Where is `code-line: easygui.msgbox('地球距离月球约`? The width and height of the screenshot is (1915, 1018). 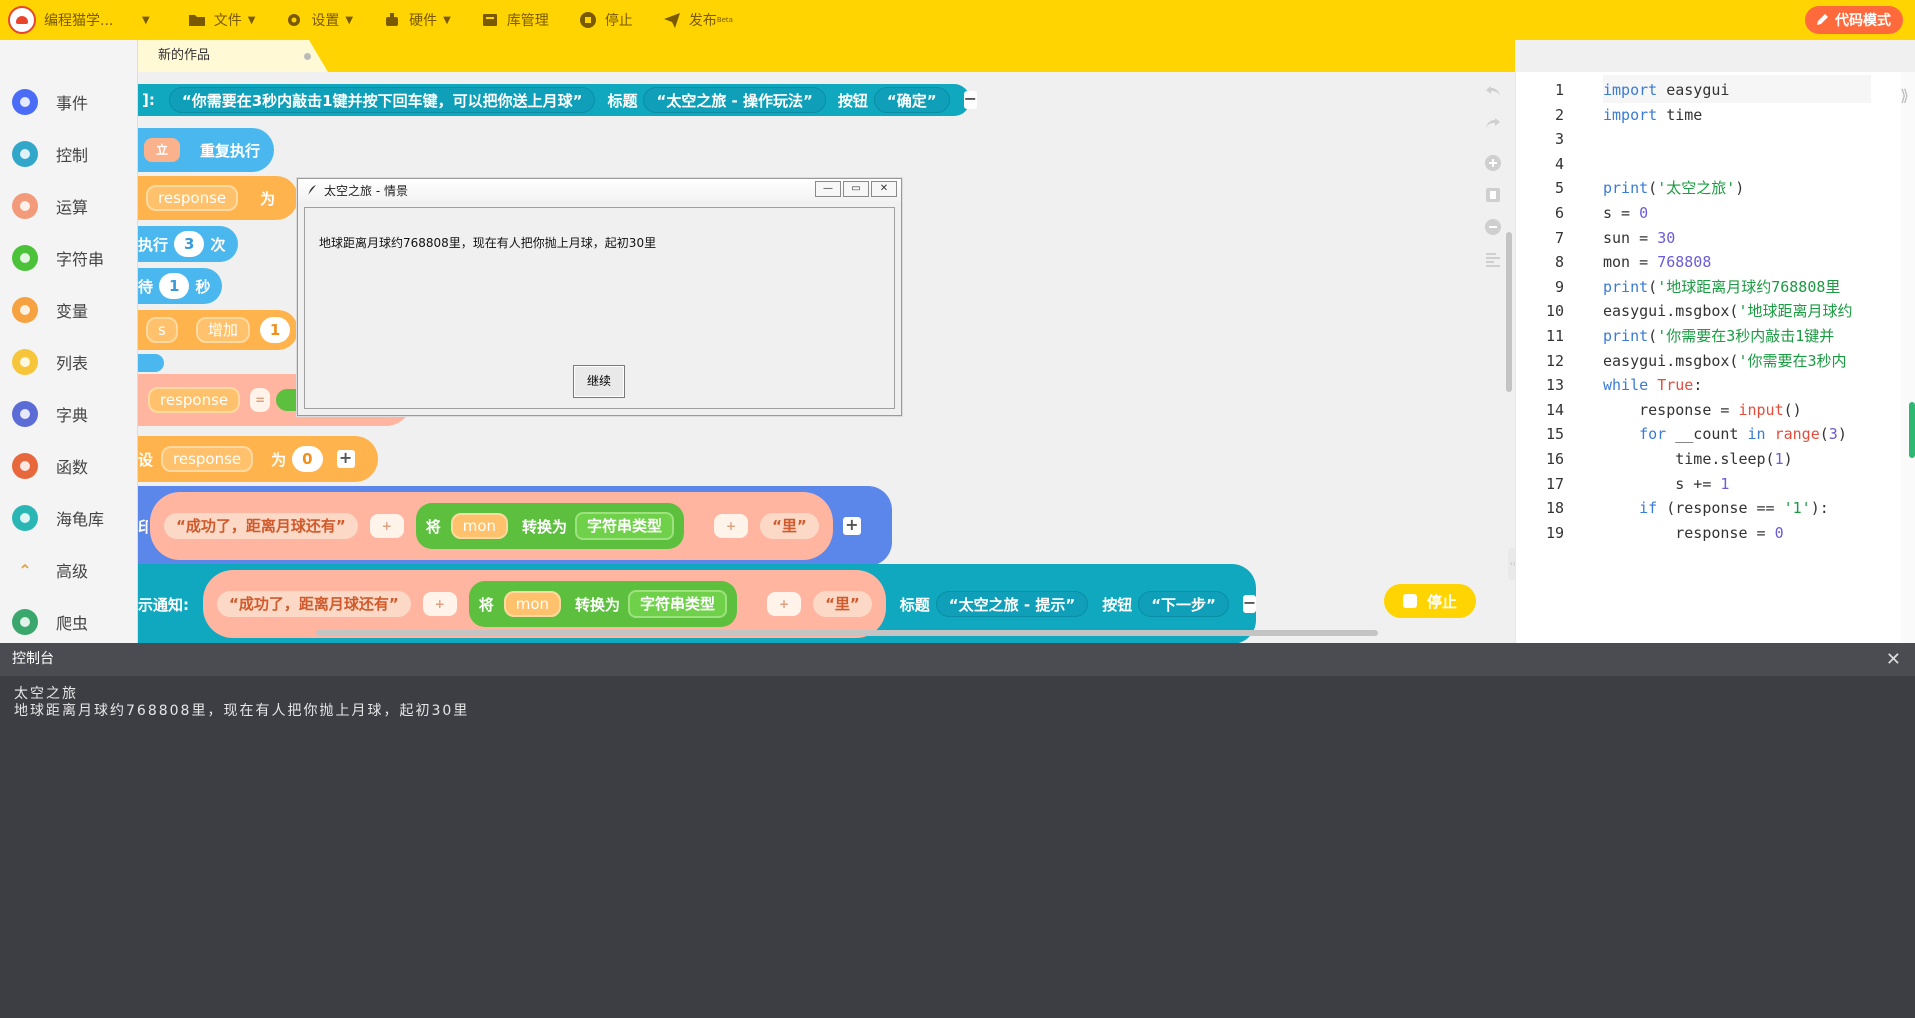 code-line: easygui.msgbox('地球距离月球约 is located at coordinates (1728, 311).